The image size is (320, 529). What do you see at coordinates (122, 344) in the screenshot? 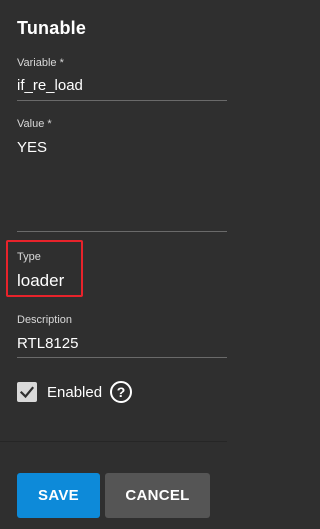
I see `description-input: RTL8125` at bounding box center [122, 344].